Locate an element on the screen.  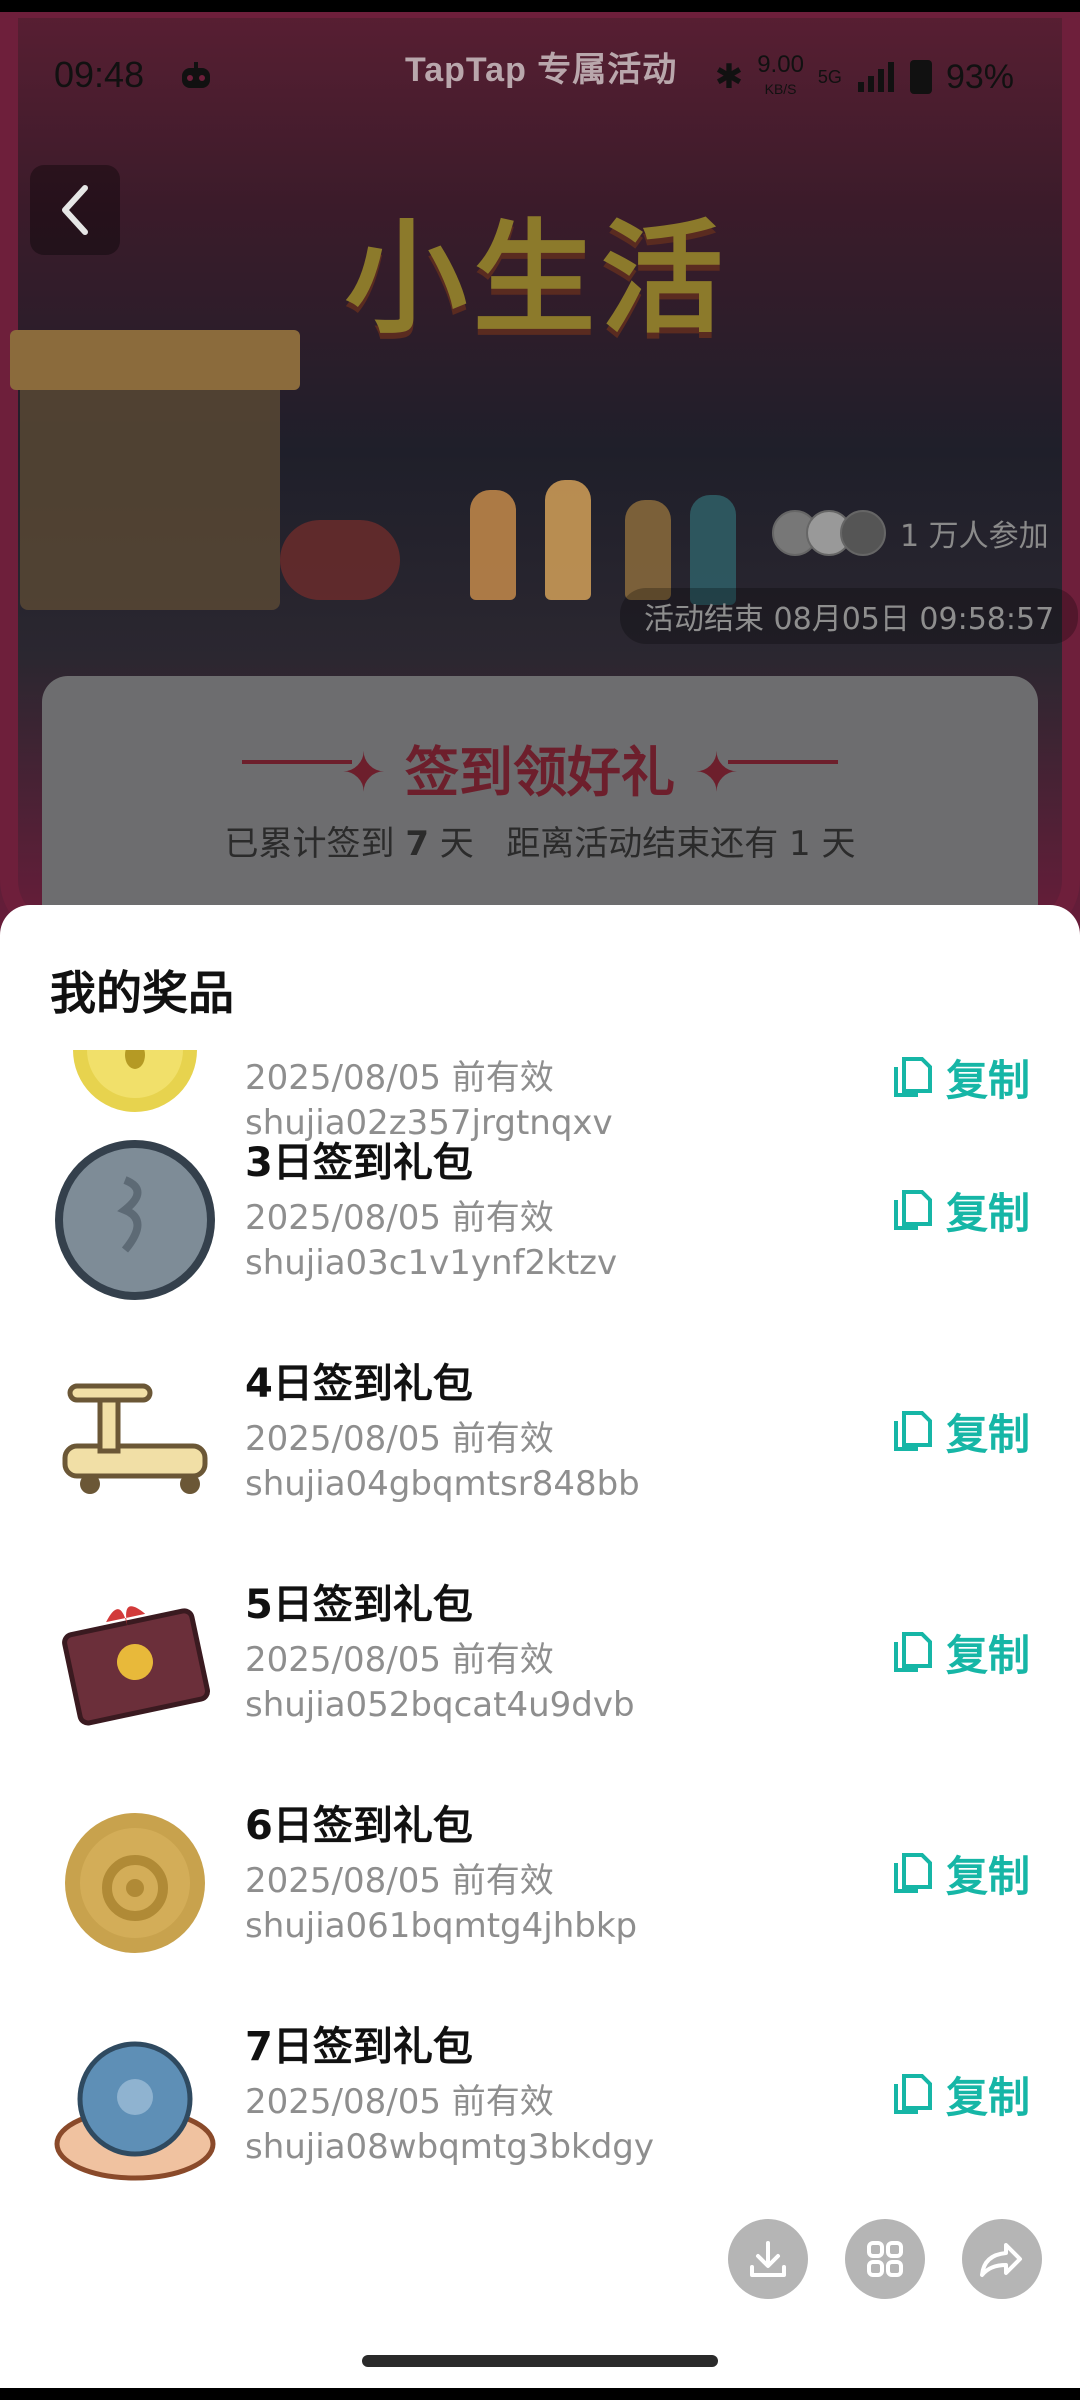
remaining-days: 1 is located at coordinates (800, 844).